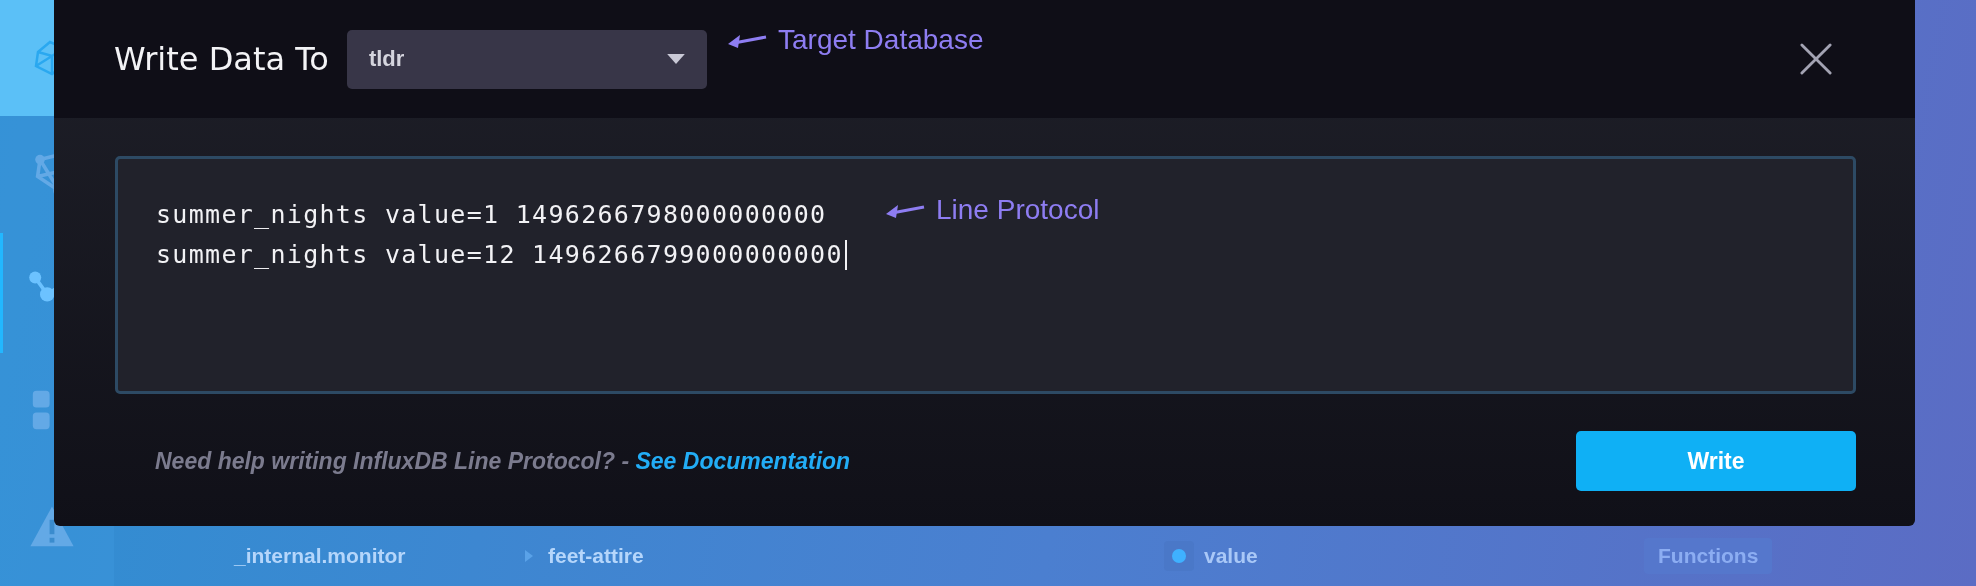 Image resolution: width=1976 pixels, height=586 pixels. Describe the element at coordinates (503, 461) in the screenshot. I see `help-text: Need help writing InfluxDB Line Protocol? - See Documentation` at that location.